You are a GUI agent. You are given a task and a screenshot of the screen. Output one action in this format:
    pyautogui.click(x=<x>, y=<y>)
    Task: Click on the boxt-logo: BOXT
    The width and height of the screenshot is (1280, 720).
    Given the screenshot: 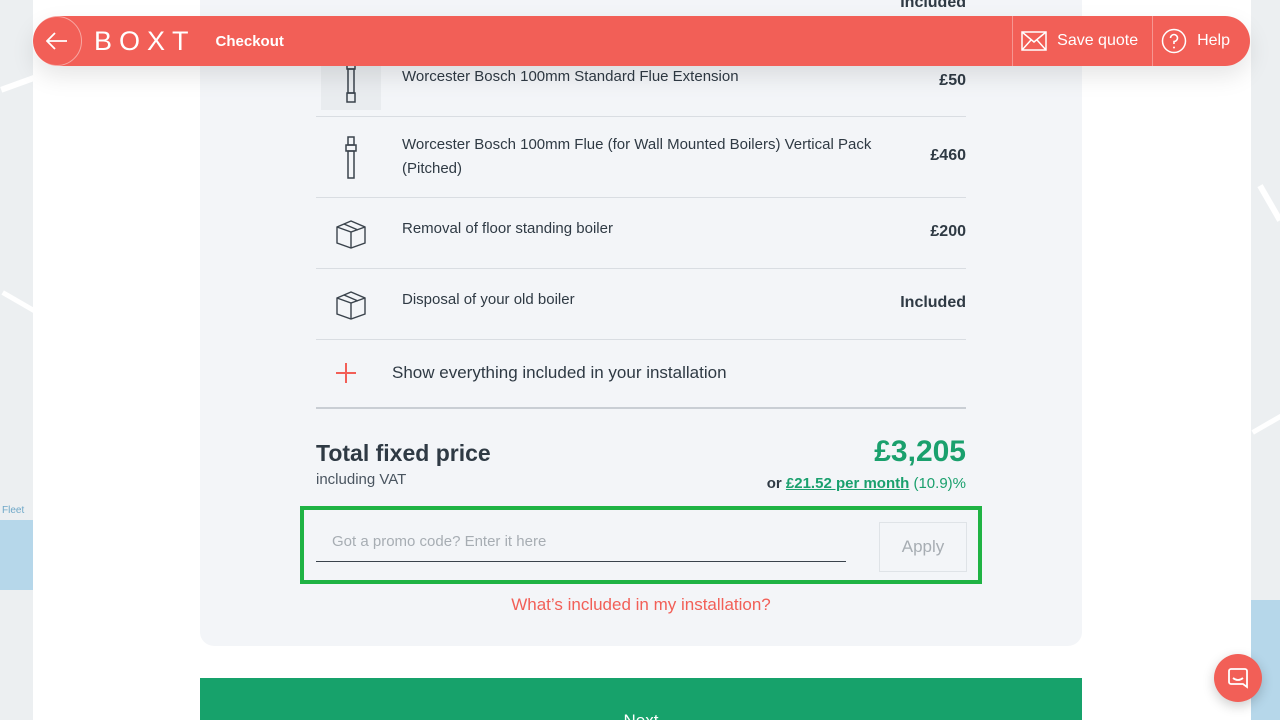 What is the action you would take?
    pyautogui.click(x=145, y=41)
    